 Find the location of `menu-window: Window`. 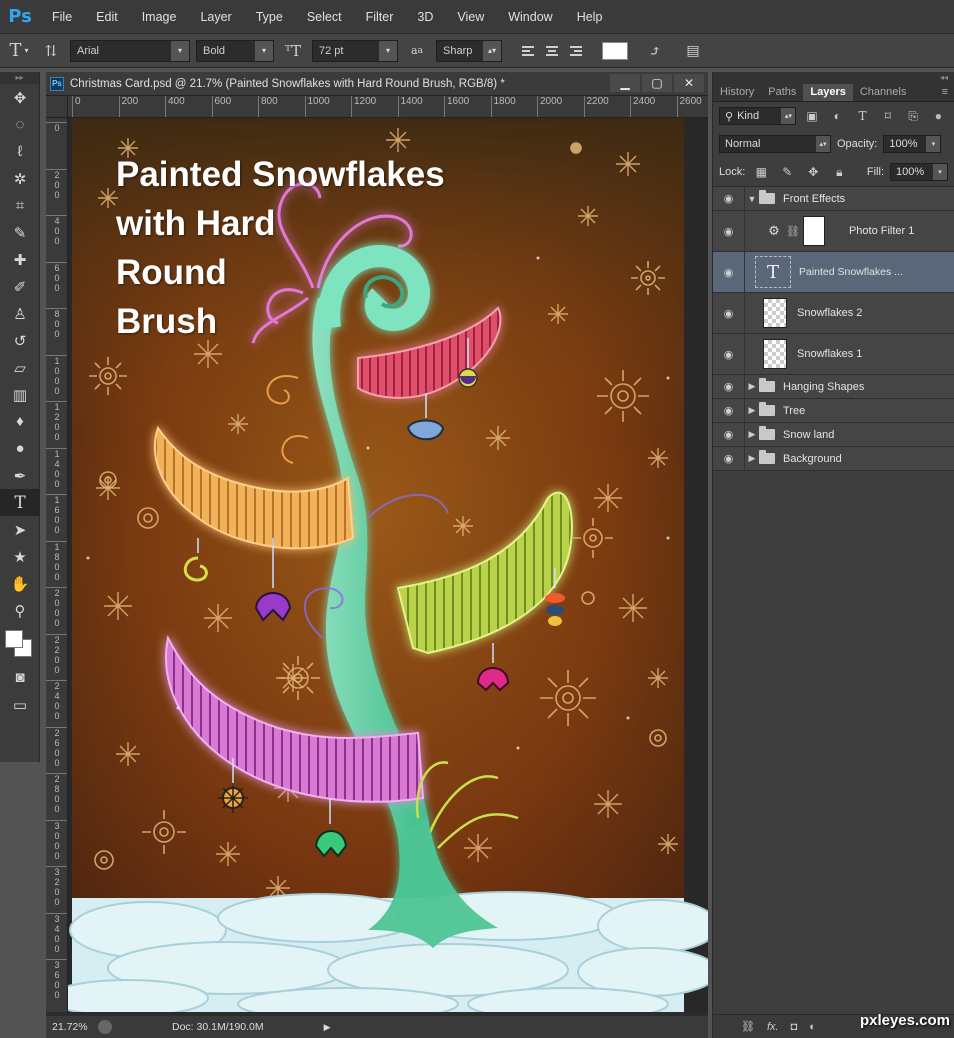

menu-window: Window is located at coordinates (530, 17).